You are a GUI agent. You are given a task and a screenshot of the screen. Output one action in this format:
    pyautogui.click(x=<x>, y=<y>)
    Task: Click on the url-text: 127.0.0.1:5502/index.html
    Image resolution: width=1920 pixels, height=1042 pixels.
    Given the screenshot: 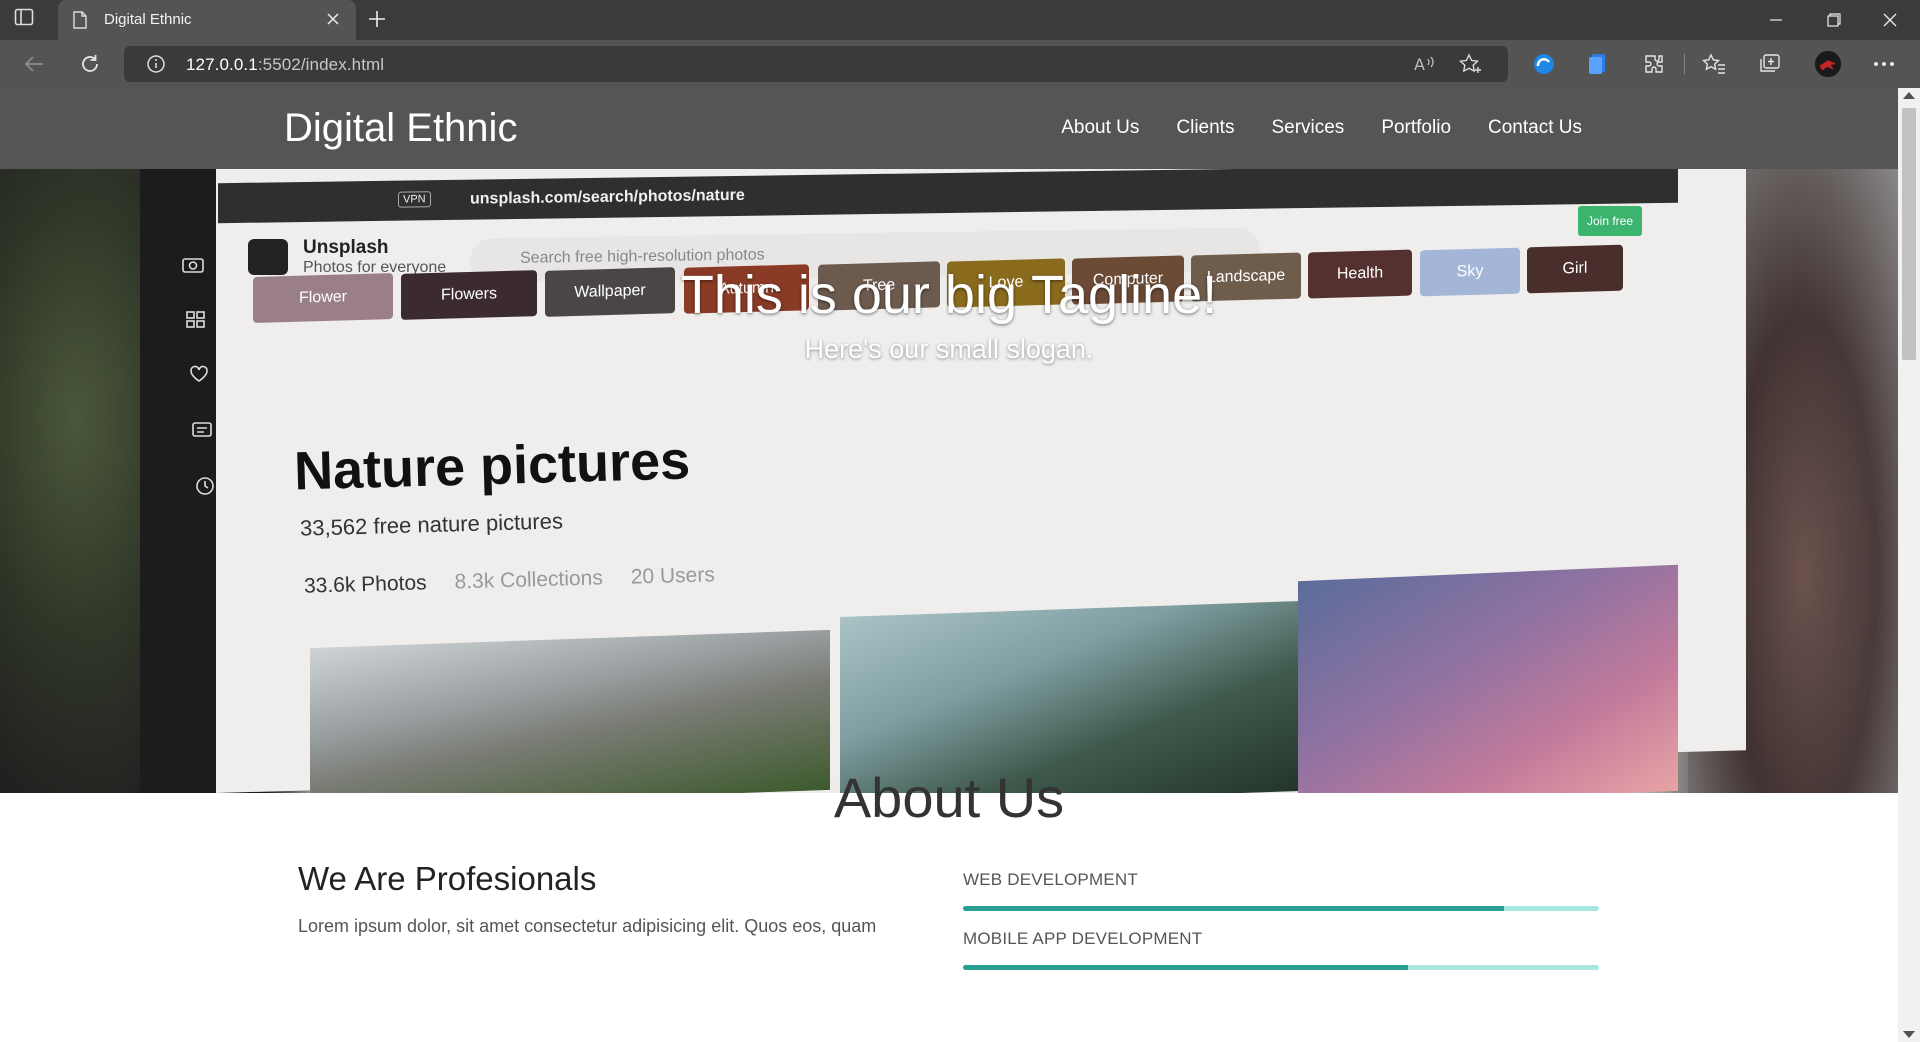 What is the action you would take?
    pyautogui.click(x=285, y=64)
    